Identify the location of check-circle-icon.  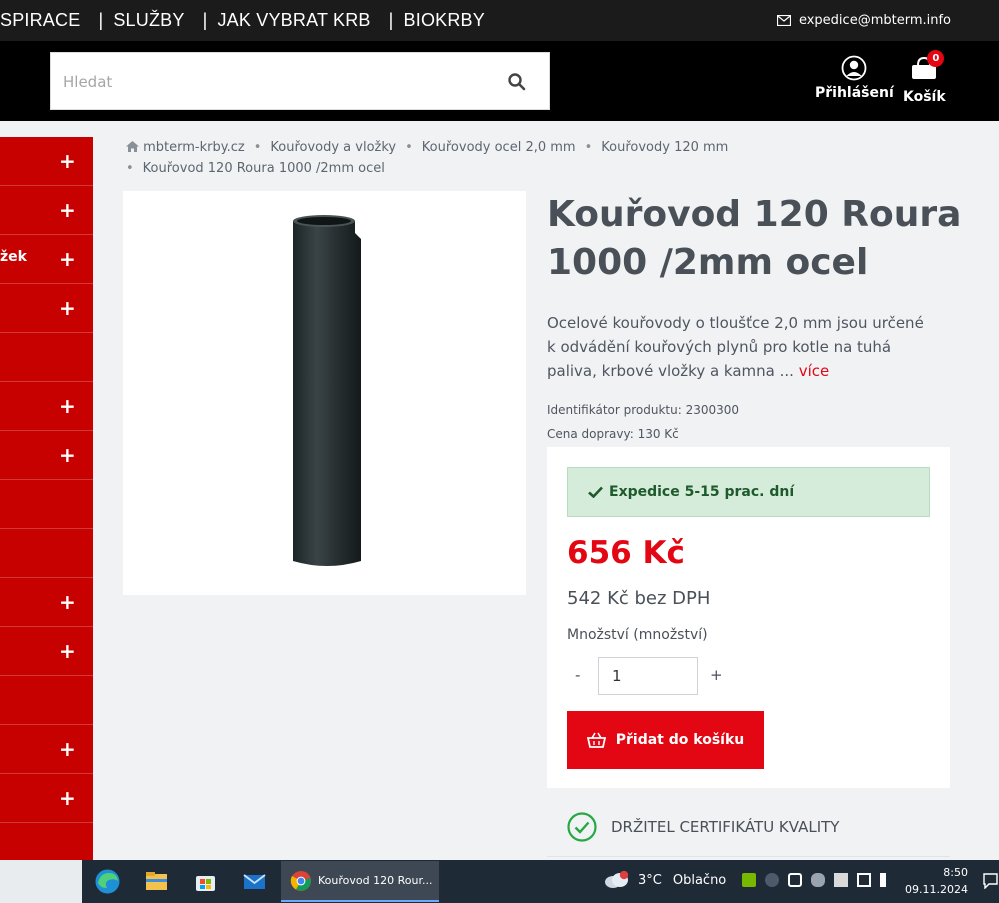
(582, 826).